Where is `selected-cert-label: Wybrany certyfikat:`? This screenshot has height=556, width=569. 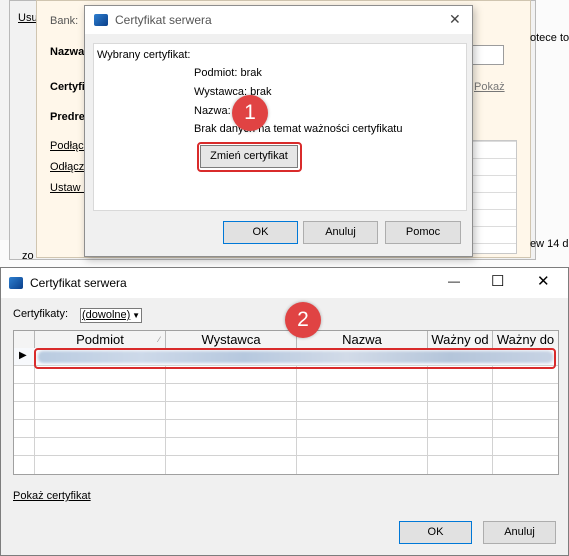 selected-cert-label: Wybrany certyfikat: is located at coordinates (144, 55).